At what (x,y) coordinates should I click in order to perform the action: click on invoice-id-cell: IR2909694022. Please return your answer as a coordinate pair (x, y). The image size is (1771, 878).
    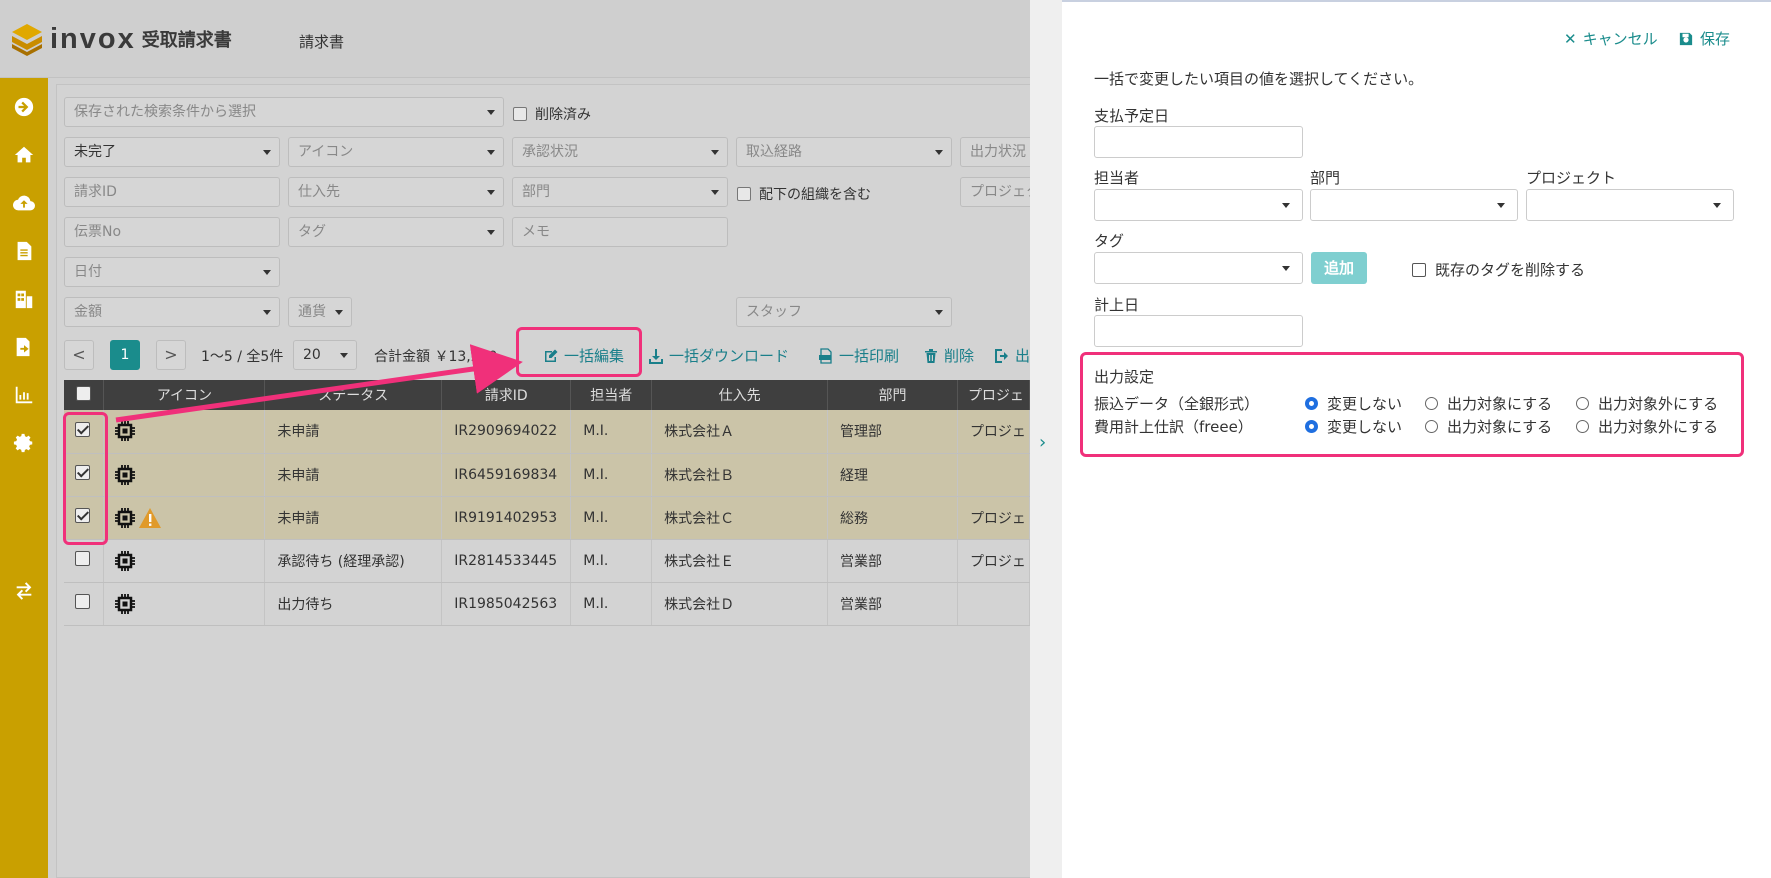
    Looking at the image, I should click on (506, 432).